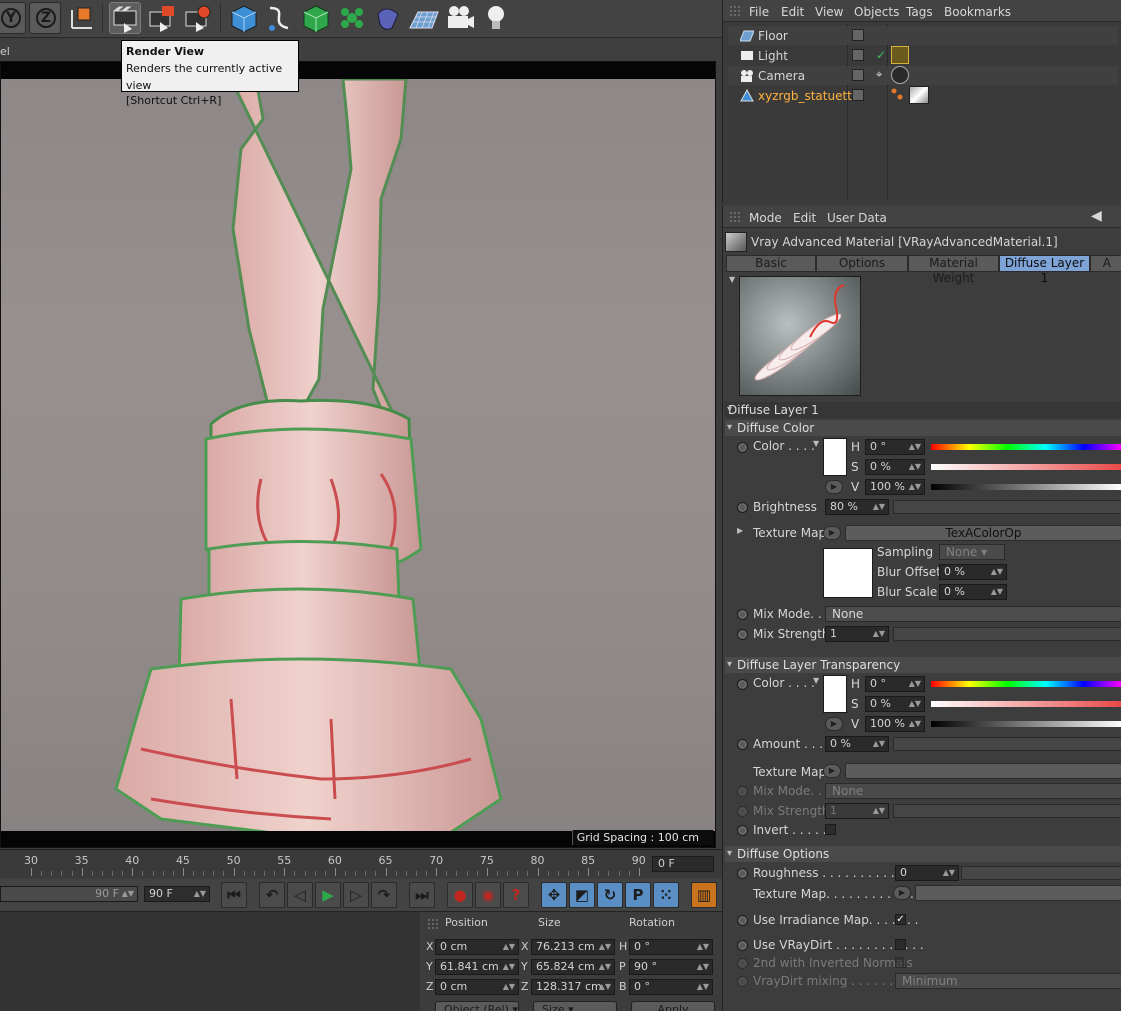 The height and width of the screenshot is (1011, 1121). I want to click on preview-end-frame-field: 90 F ▲▼, so click(69, 894).